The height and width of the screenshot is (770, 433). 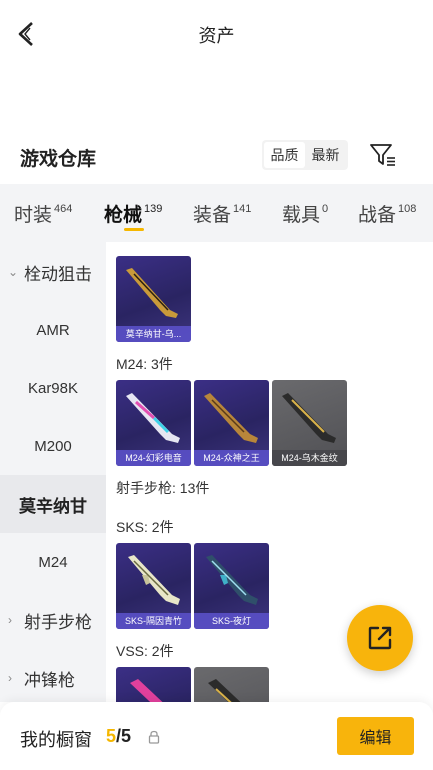 I want to click on tab-count: 139, so click(x=153, y=209).